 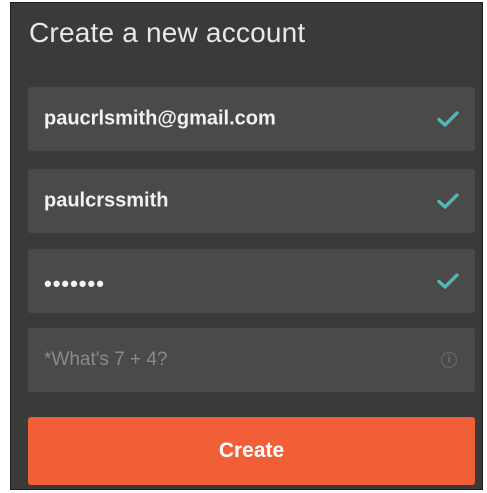 What do you see at coordinates (106, 200) in the screenshot?
I see `username-value: paulcrssmith` at bounding box center [106, 200].